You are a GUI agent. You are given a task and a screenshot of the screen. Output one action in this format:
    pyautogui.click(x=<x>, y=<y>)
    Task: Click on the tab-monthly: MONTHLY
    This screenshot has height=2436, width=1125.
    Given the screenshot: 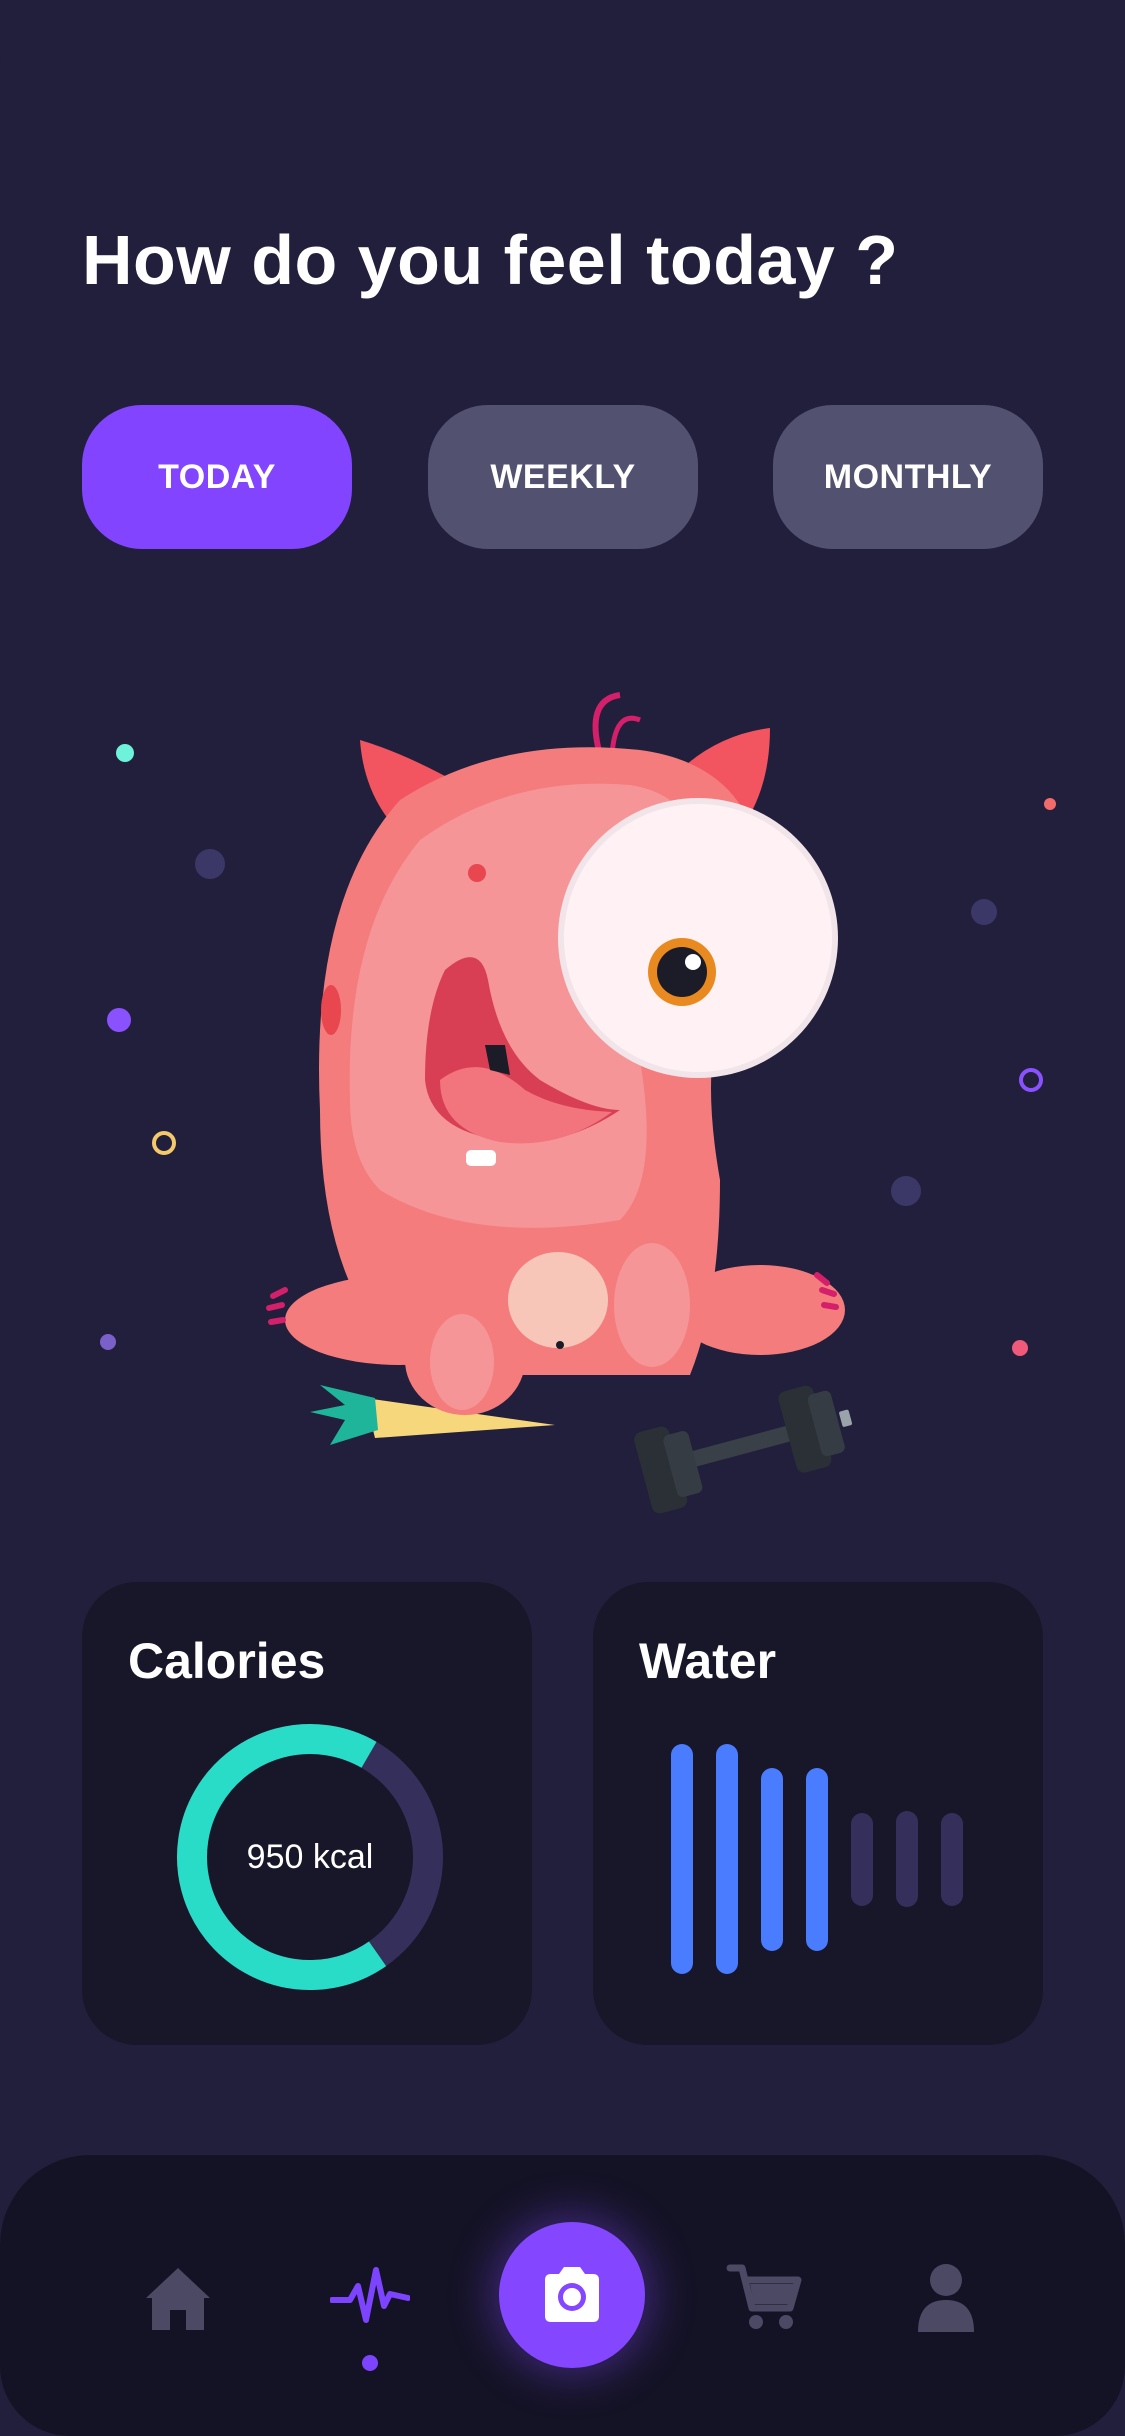 What is the action you would take?
    pyautogui.click(x=908, y=477)
    